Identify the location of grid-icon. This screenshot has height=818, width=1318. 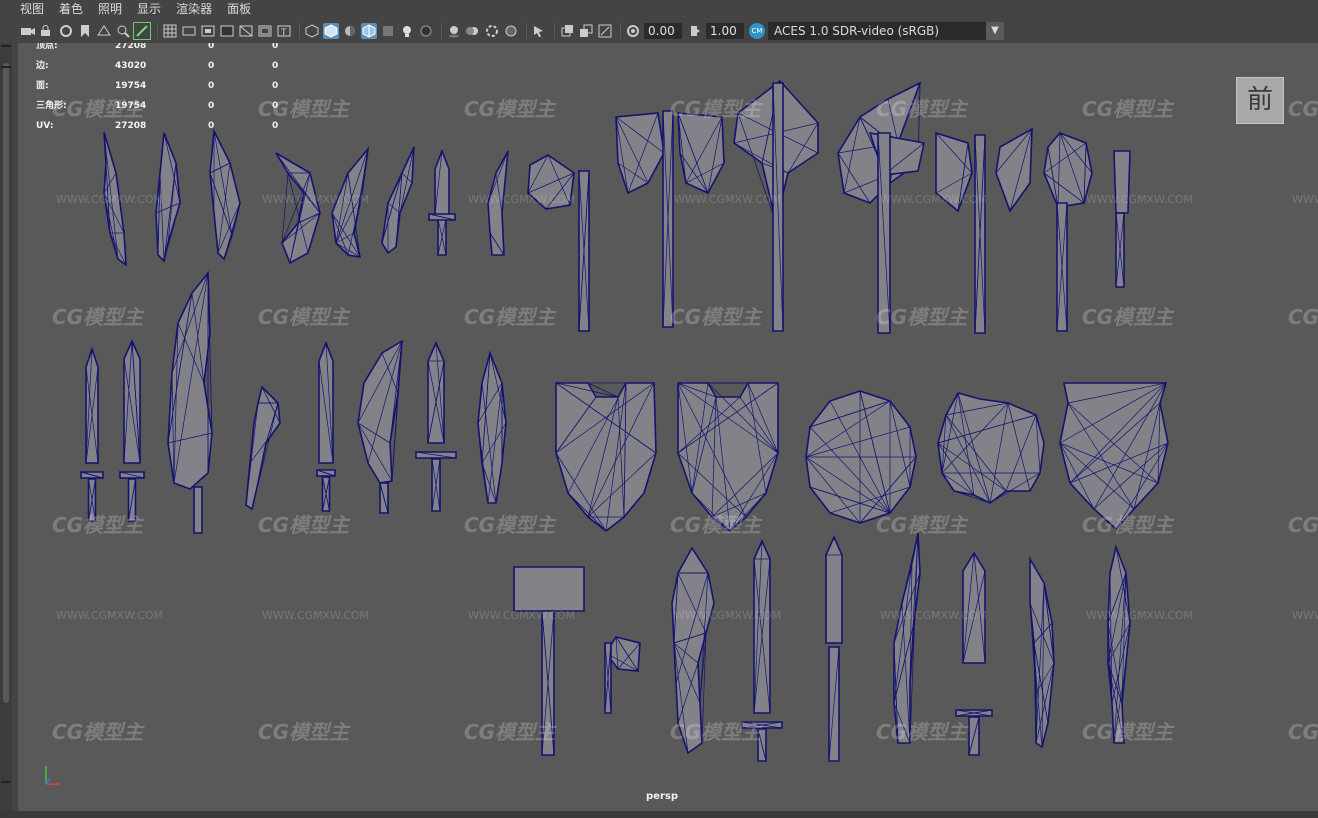
(170, 31).